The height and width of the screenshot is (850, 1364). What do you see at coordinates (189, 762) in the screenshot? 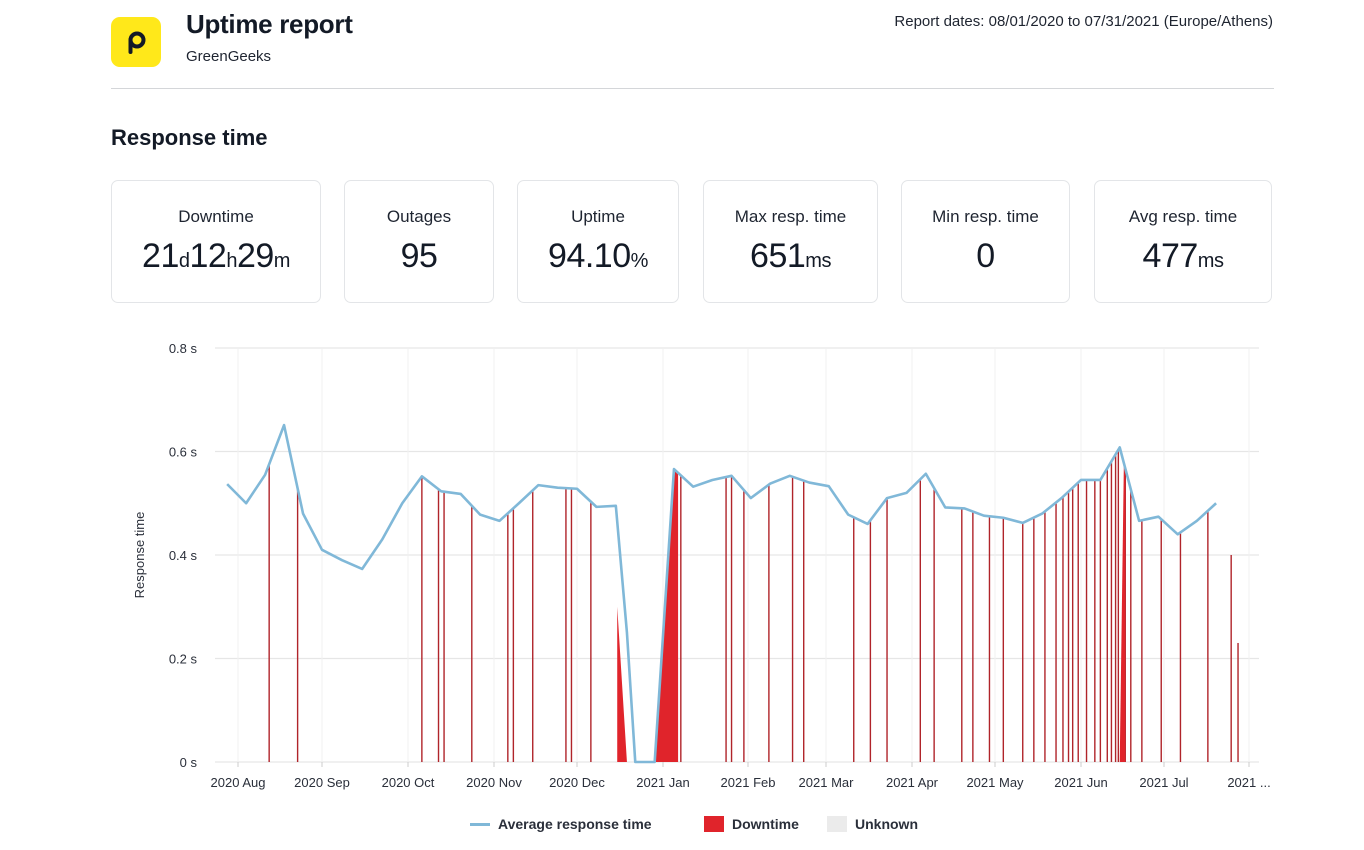
I see `y-tick-label: 0 s` at bounding box center [189, 762].